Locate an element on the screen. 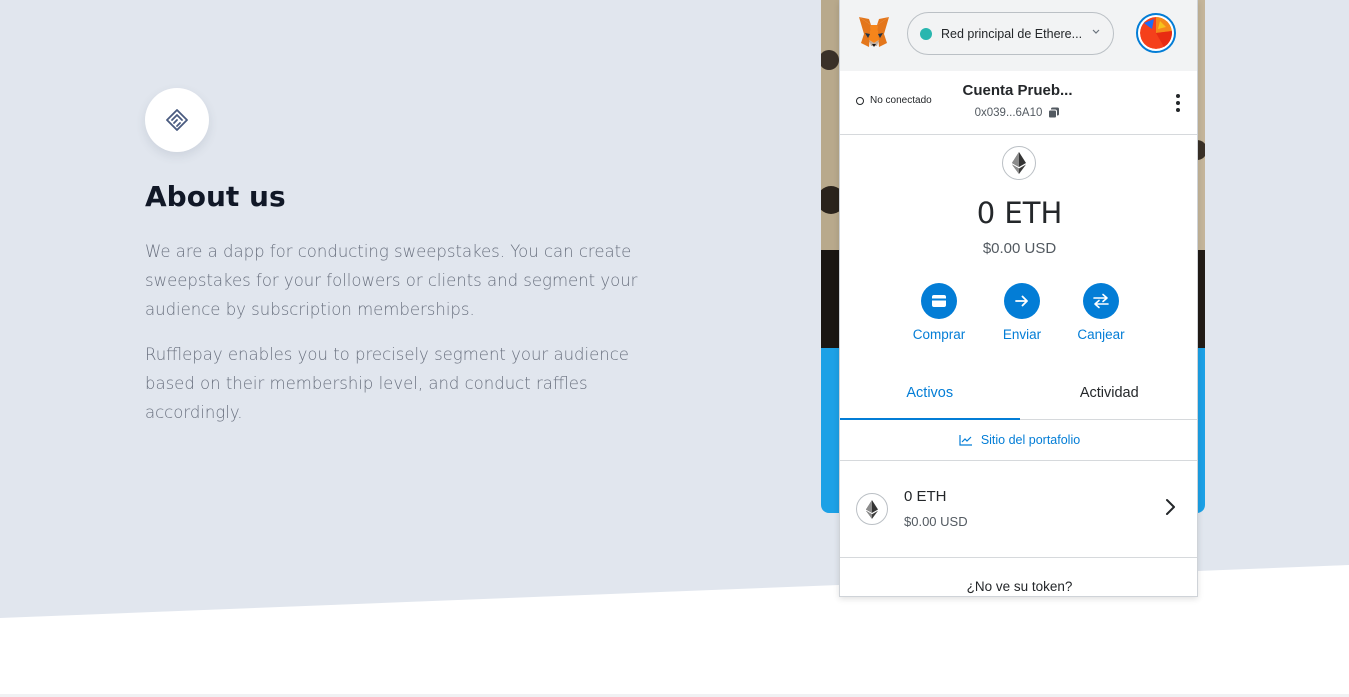 This screenshot has width=1349, height=697. balance-amount: 0 ETH is located at coordinates (1019, 213).